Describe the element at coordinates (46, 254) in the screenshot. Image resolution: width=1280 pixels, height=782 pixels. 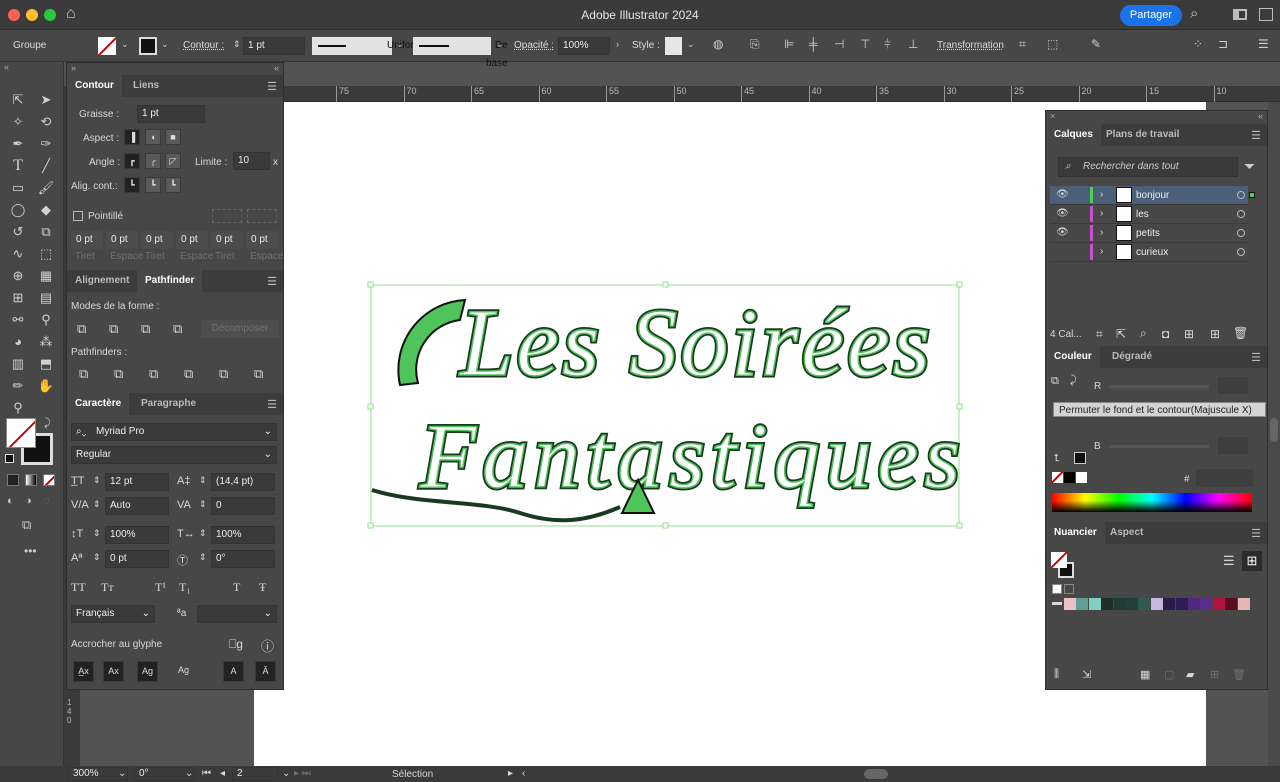
I see `free-transform-icon: ⬚` at that location.